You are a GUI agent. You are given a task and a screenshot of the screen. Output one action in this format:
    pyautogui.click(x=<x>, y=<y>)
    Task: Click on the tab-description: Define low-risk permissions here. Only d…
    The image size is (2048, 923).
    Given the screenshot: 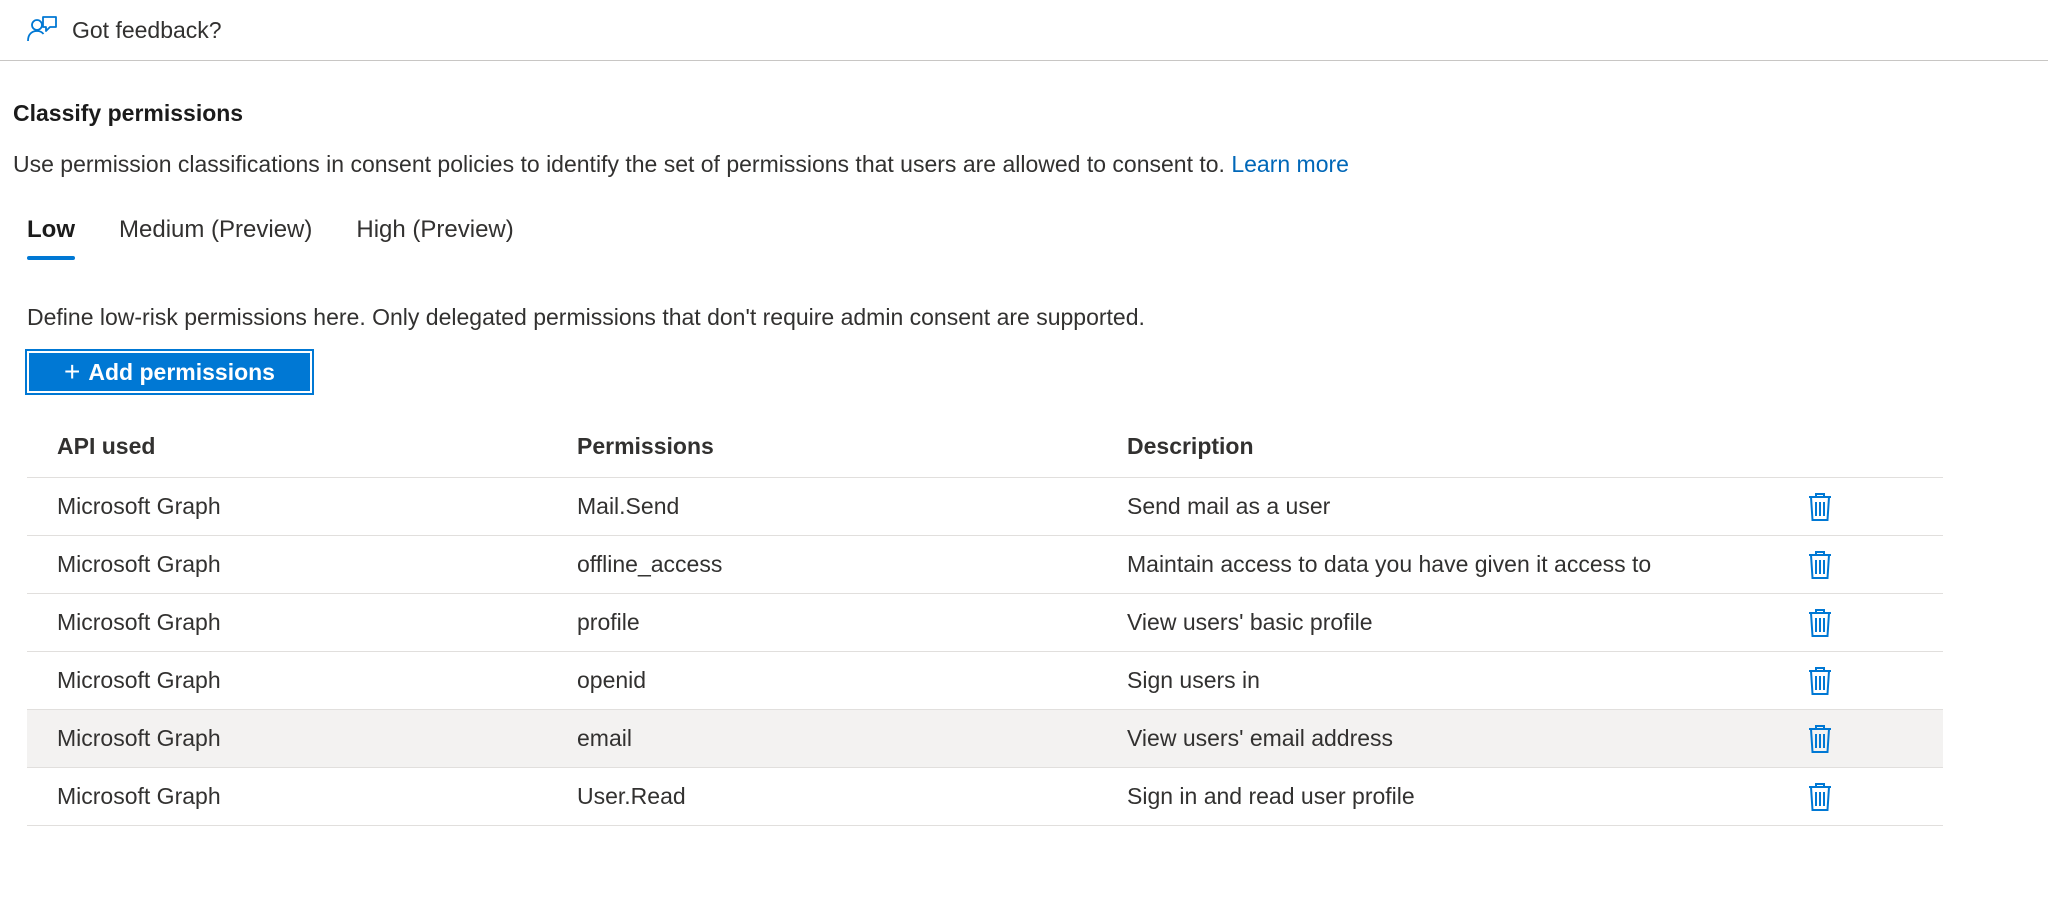 What is the action you would take?
    pyautogui.click(x=586, y=317)
    